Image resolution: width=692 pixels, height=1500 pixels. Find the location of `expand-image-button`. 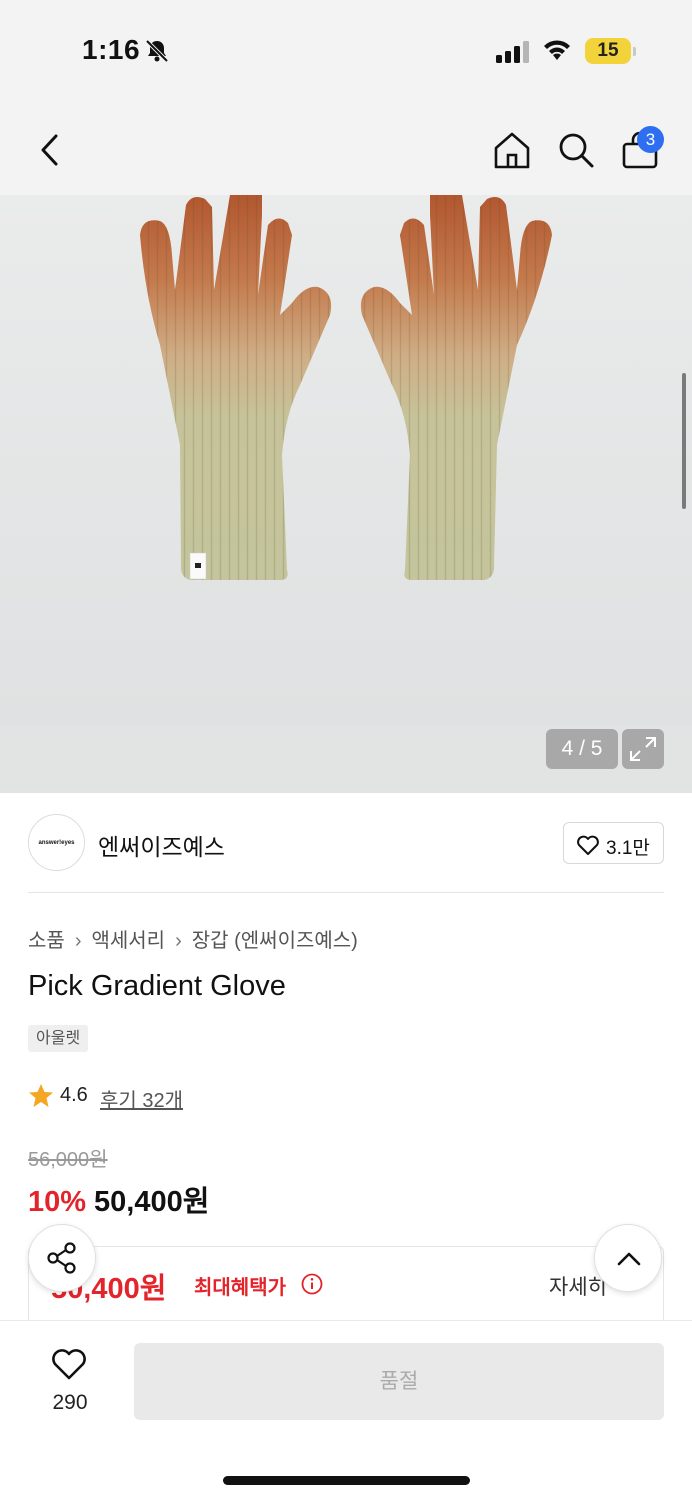

expand-image-button is located at coordinates (643, 749).